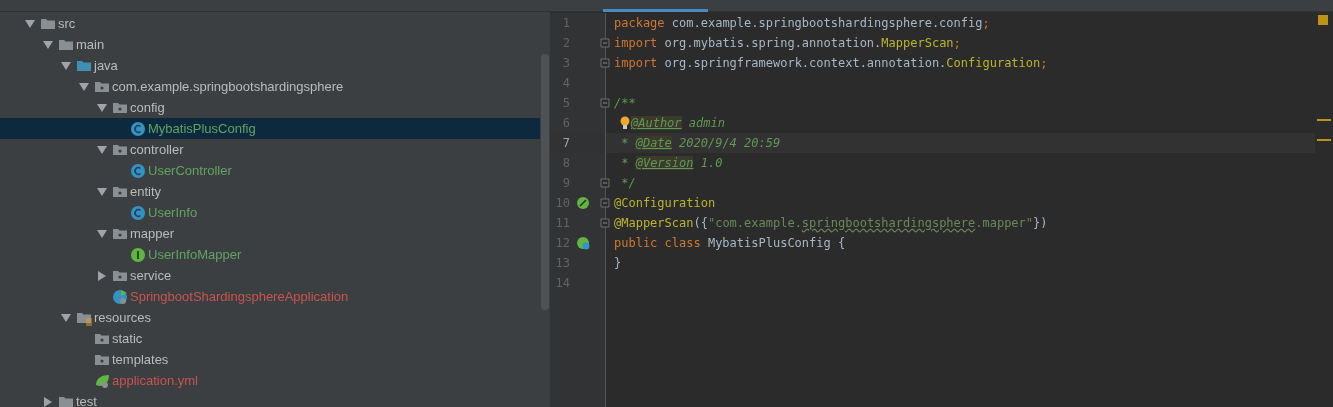 The image size is (1333, 407). I want to click on tree-item: test, so click(270, 399).